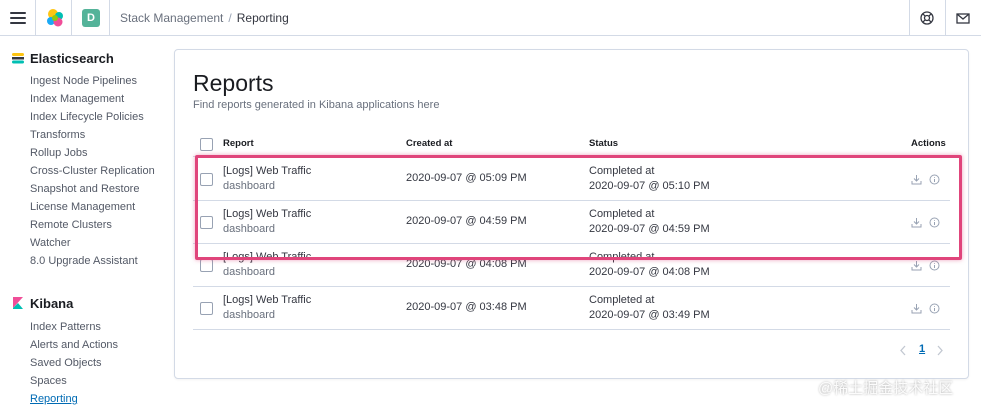  Describe the element at coordinates (233, 83) in the screenshot. I see `page-title: Reports` at that location.